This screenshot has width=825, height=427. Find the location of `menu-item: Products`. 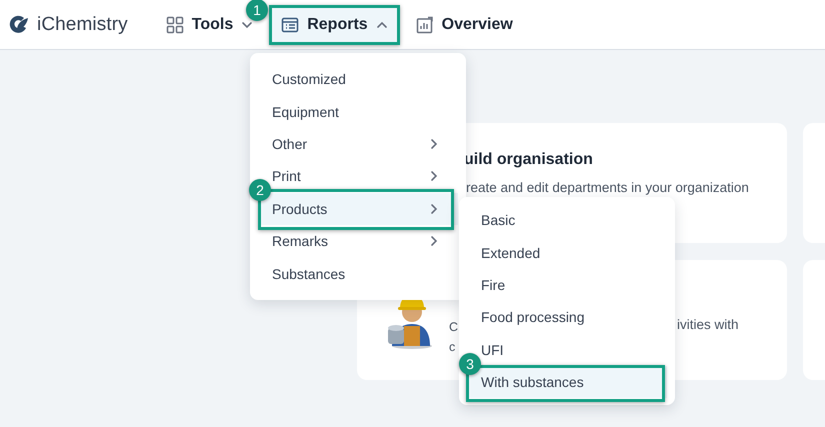

menu-item: Products is located at coordinates (365, 208).